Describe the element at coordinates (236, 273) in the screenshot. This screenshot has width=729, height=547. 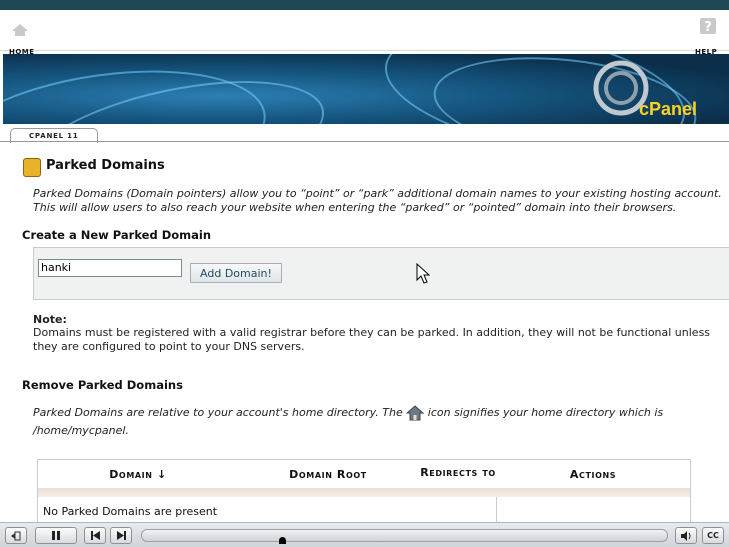
I see `add-domain-button: Add Domain!` at that location.